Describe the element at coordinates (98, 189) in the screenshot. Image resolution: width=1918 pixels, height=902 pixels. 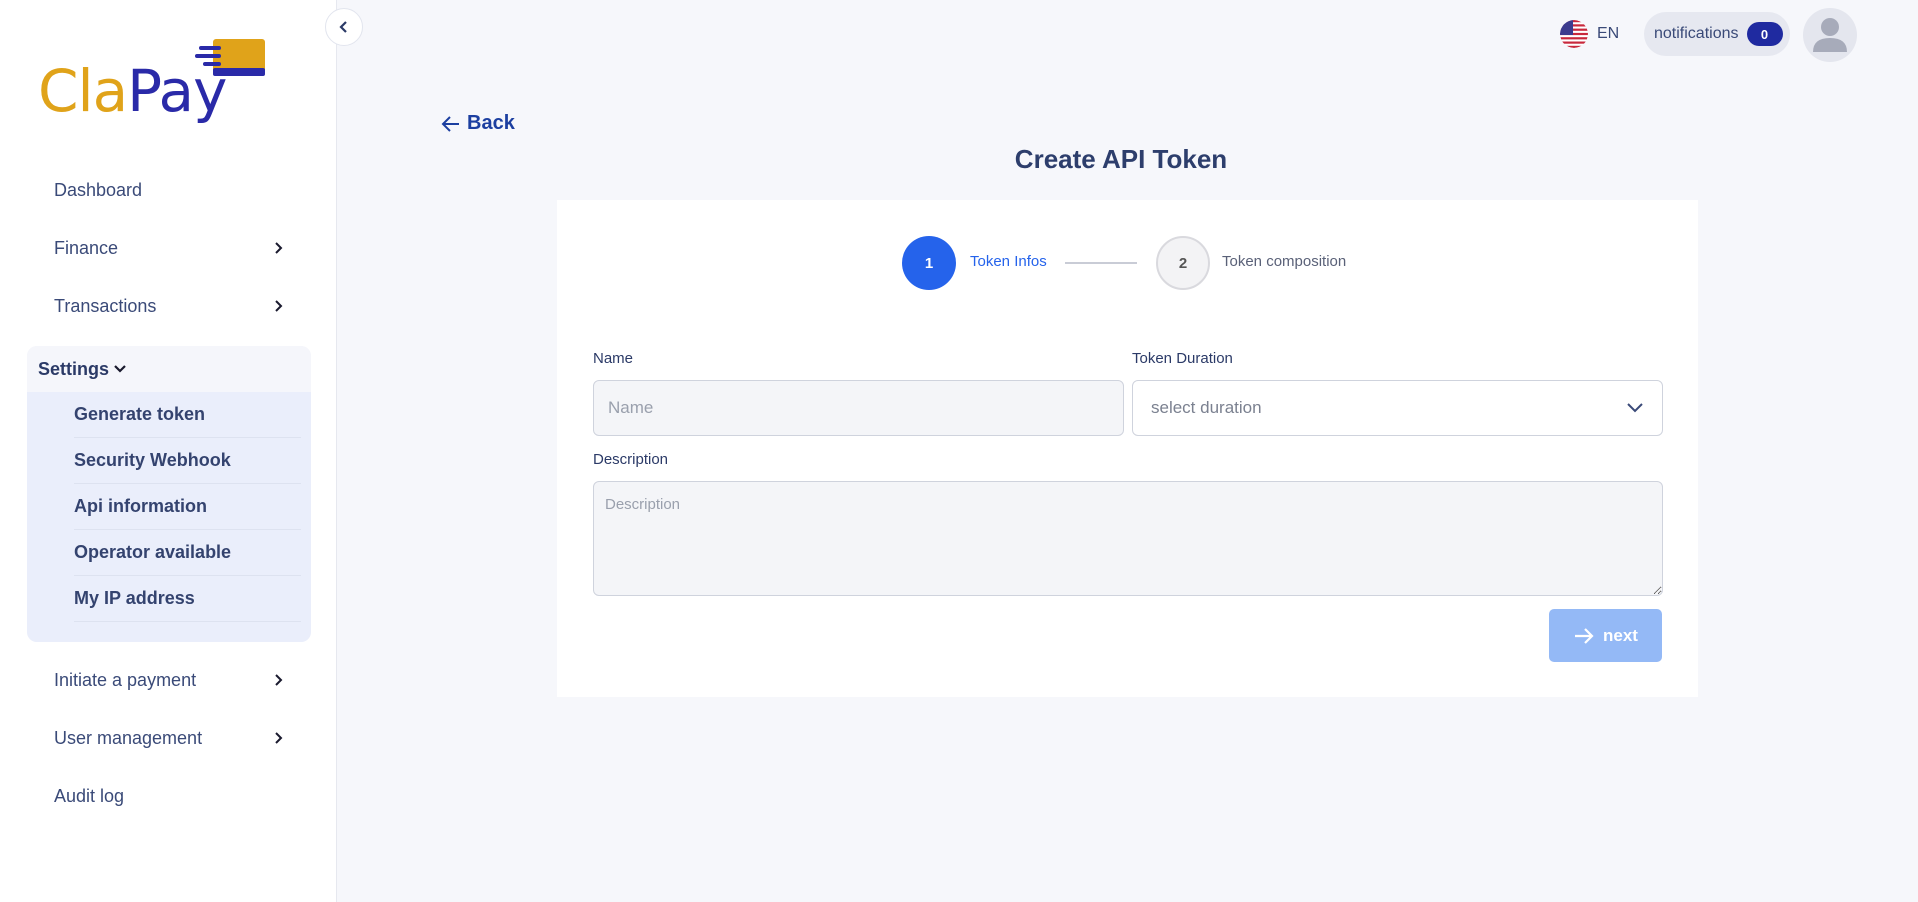
I see `sidebar-item-label: Dashboard` at that location.